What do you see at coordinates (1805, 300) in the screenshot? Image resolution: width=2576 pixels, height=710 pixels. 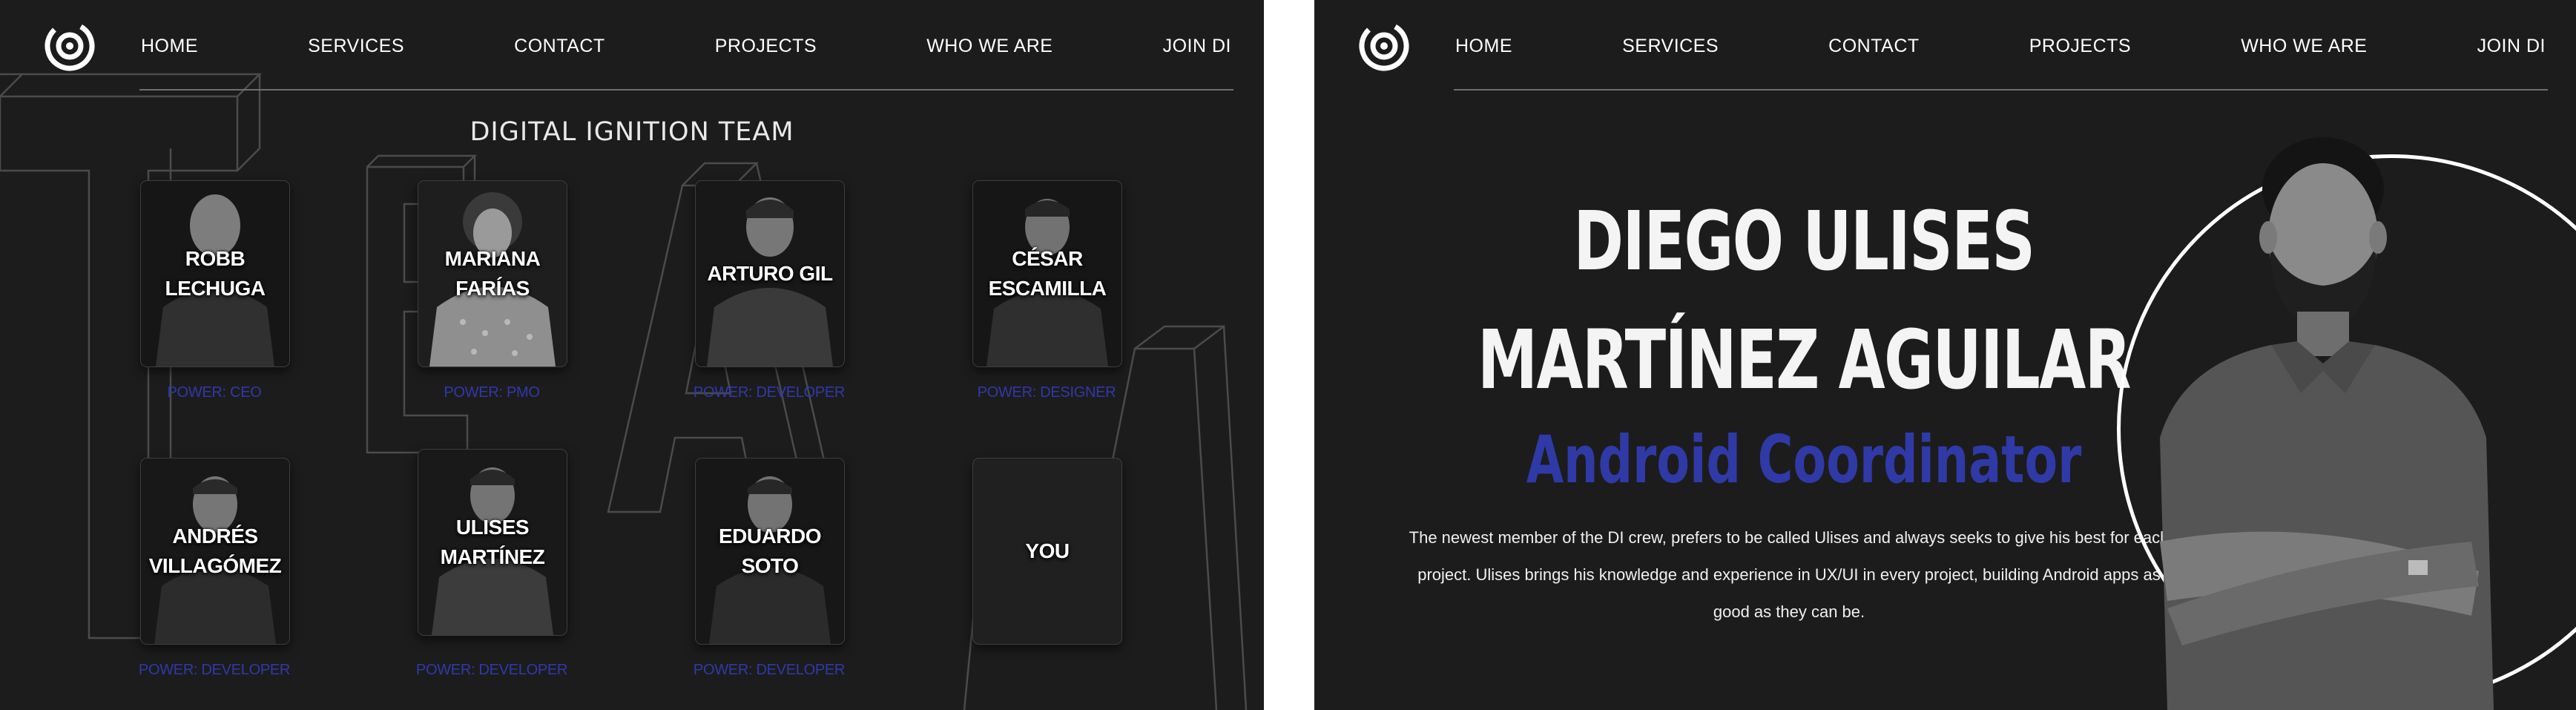 I see `member-full-name: DIEGO ULISES MARTÍNEZ AGUILAR` at bounding box center [1805, 300].